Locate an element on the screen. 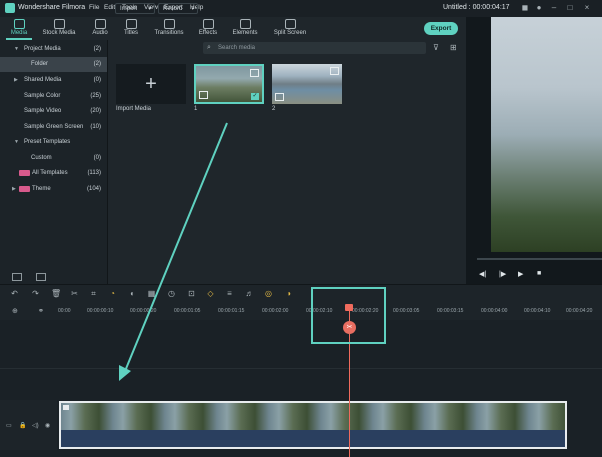 Image resolution: width=602 pixels, height=457 pixels. auto-sync-icon: ◑ is located at coordinates (288, 293).